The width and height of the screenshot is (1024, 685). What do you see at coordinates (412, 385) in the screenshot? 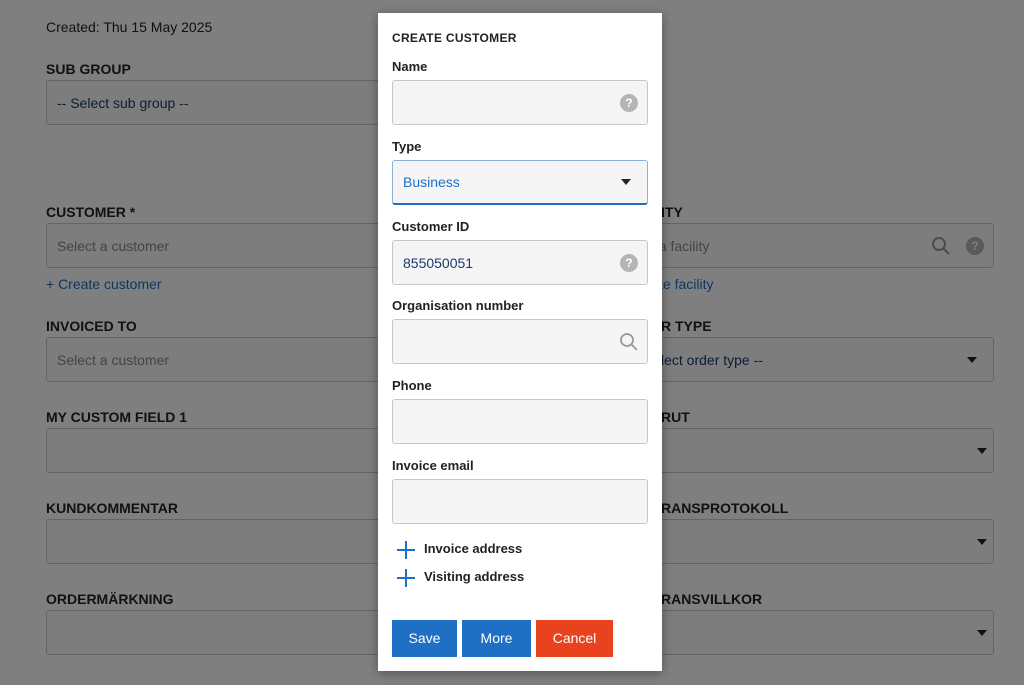
I see `phone-label: Phone` at bounding box center [412, 385].